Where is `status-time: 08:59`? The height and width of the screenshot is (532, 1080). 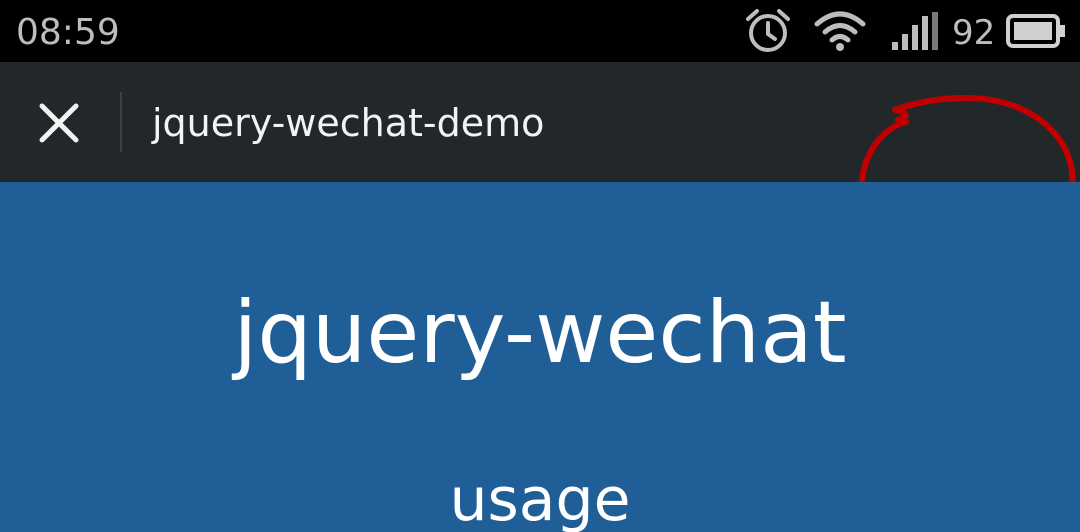
status-time: 08:59 is located at coordinates (68, 32).